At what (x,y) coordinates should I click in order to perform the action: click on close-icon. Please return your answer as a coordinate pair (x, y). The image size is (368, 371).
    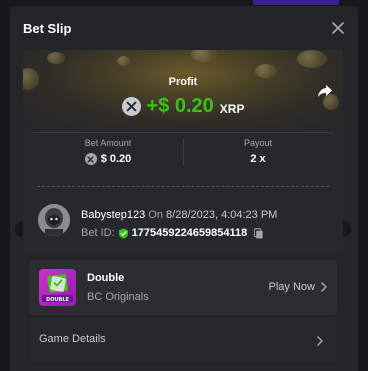
    Looking at the image, I should click on (338, 28).